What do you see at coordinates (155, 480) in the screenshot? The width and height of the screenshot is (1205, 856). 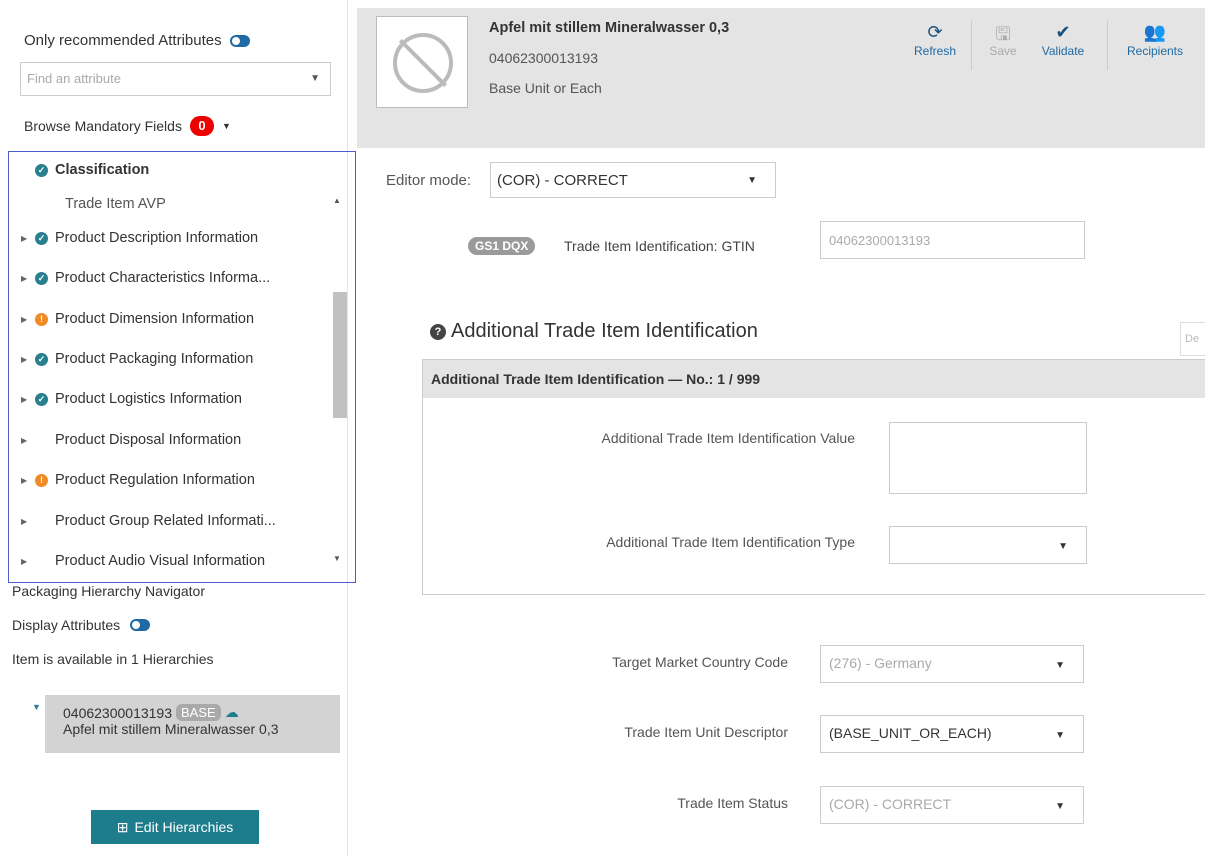 I see `tree-item-label: Product Regulation Information` at bounding box center [155, 480].